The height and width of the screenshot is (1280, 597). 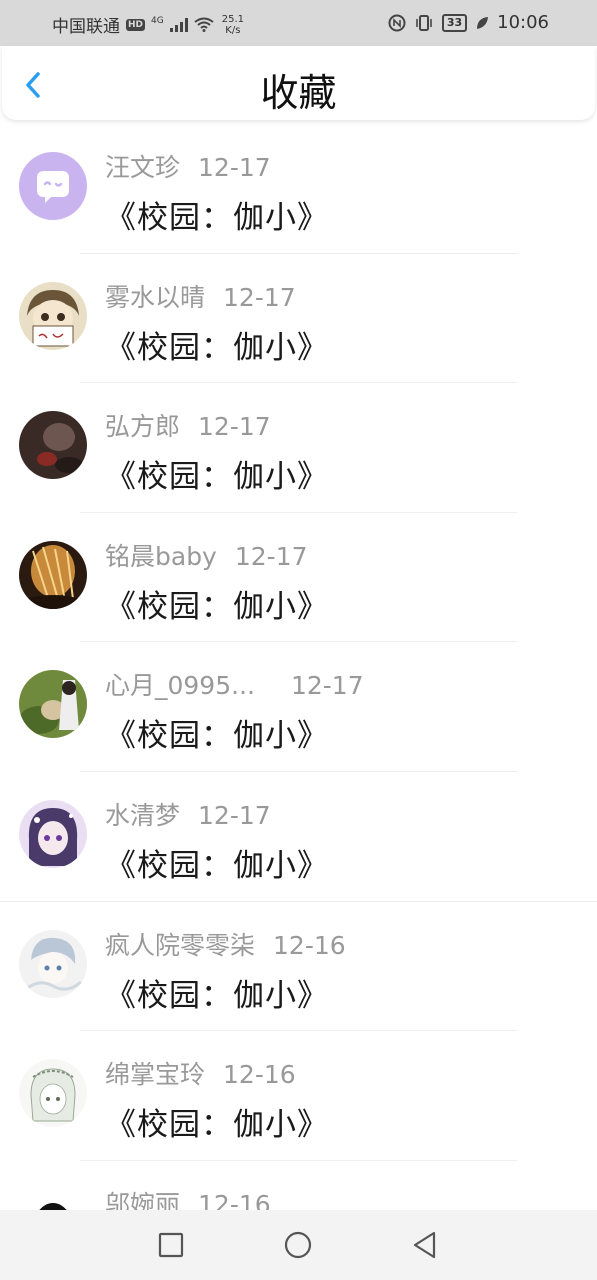 I want to click on net-speed-value: 25.1, so click(x=232, y=19).